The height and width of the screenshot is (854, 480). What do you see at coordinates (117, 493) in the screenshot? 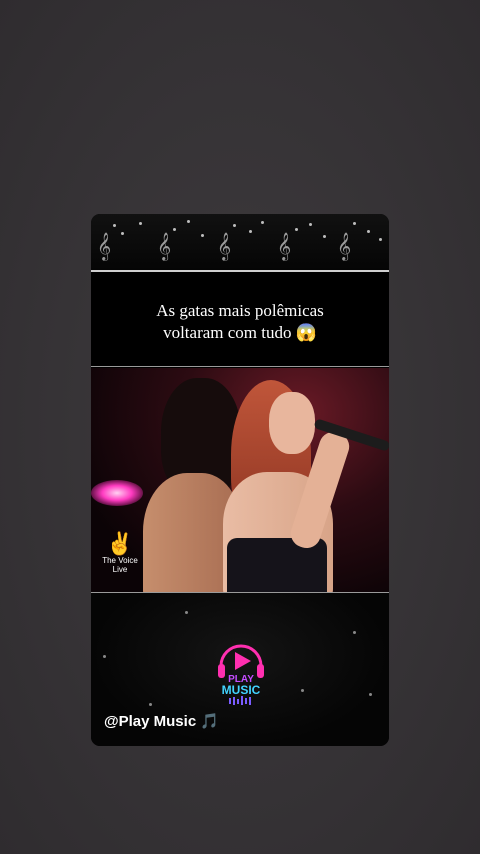
I see `stage-light` at bounding box center [117, 493].